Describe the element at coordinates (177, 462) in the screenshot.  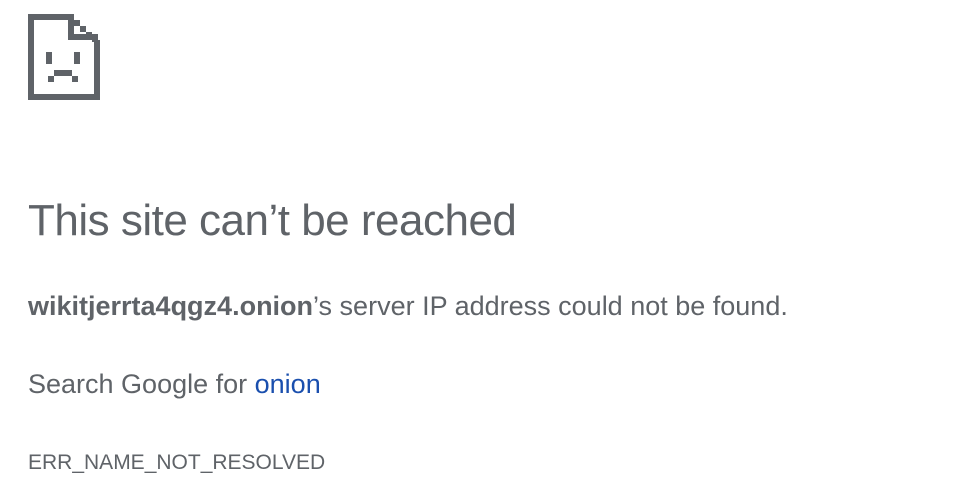
I see `error-code: ERR_NAME_NOT_RESOLVED` at that location.